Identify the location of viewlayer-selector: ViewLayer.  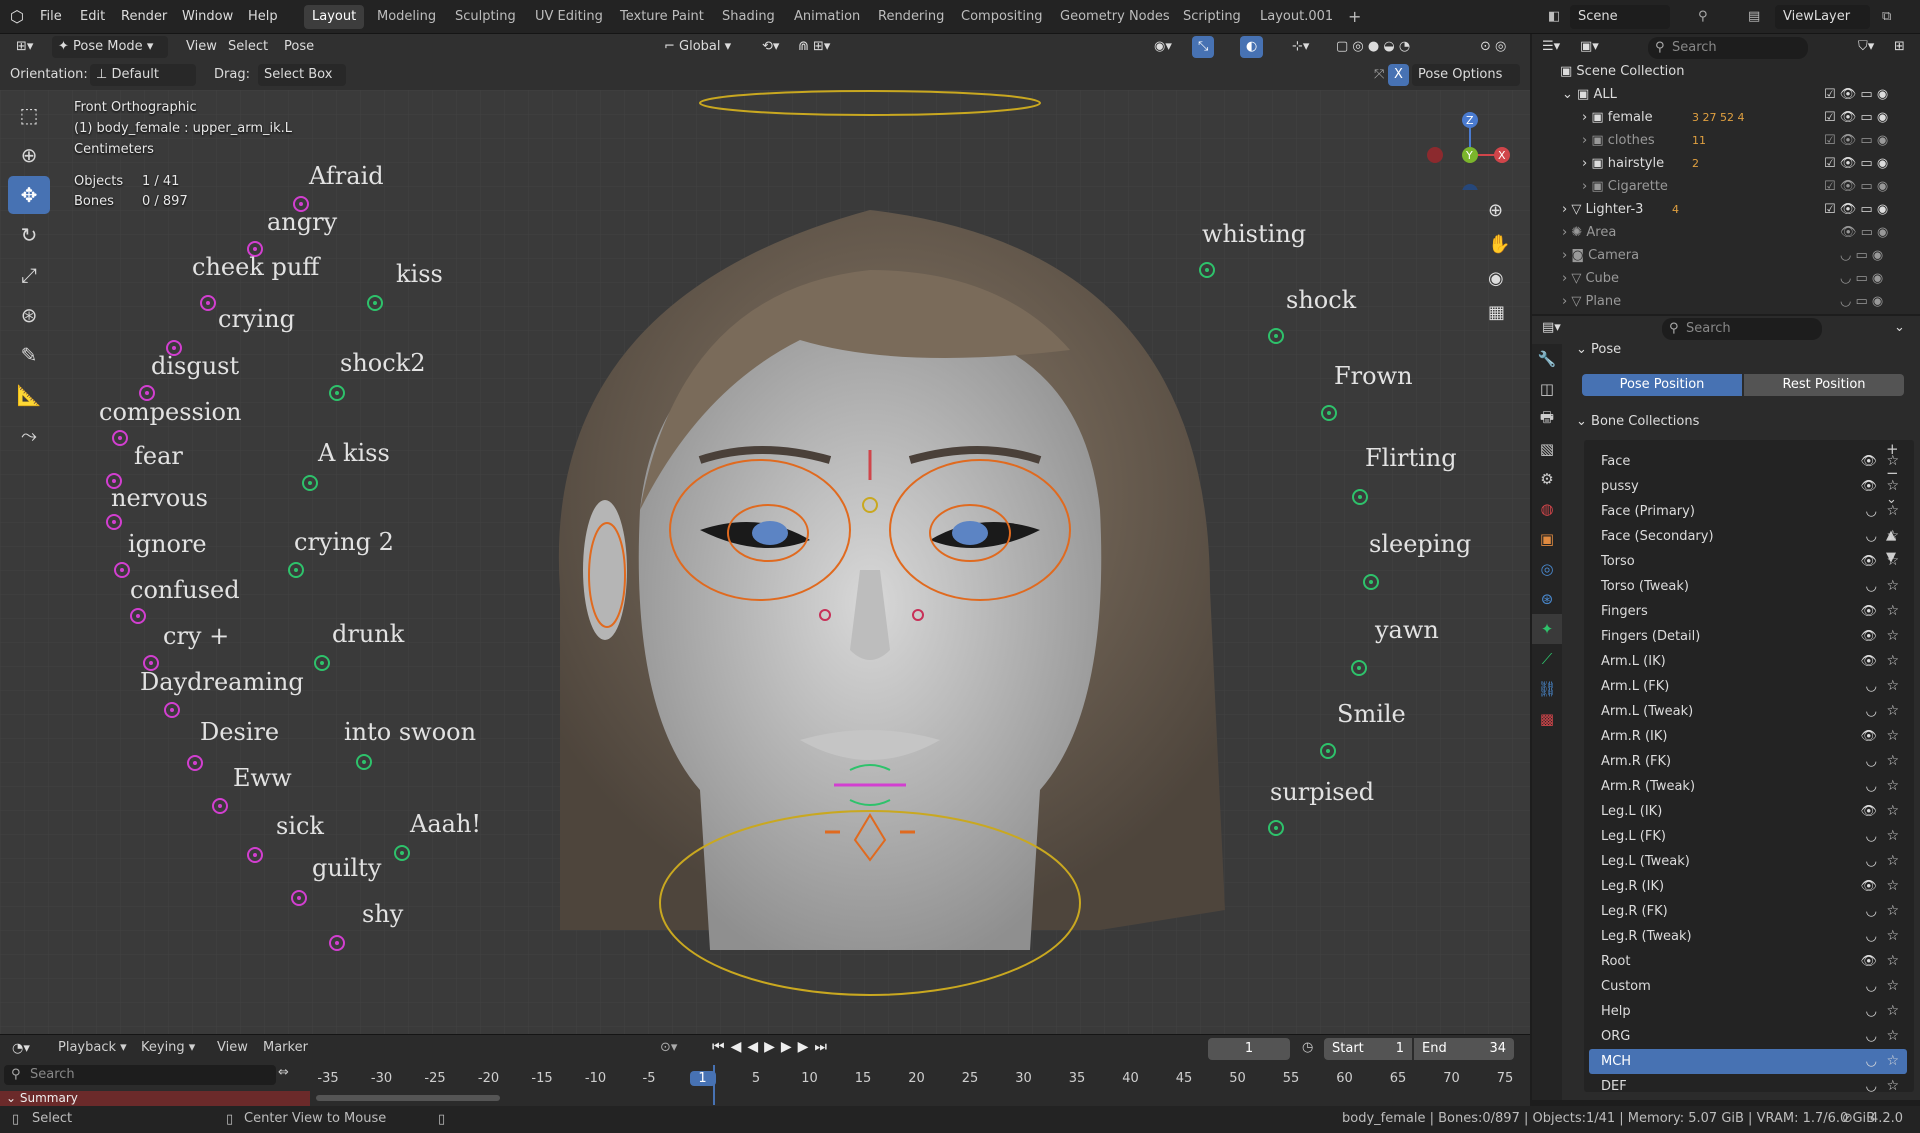
(1822, 17).